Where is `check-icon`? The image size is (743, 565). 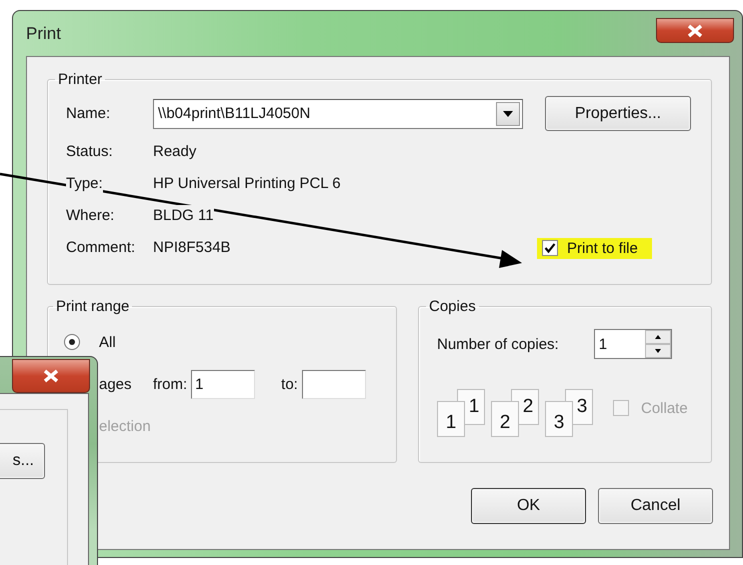 check-icon is located at coordinates (550, 248).